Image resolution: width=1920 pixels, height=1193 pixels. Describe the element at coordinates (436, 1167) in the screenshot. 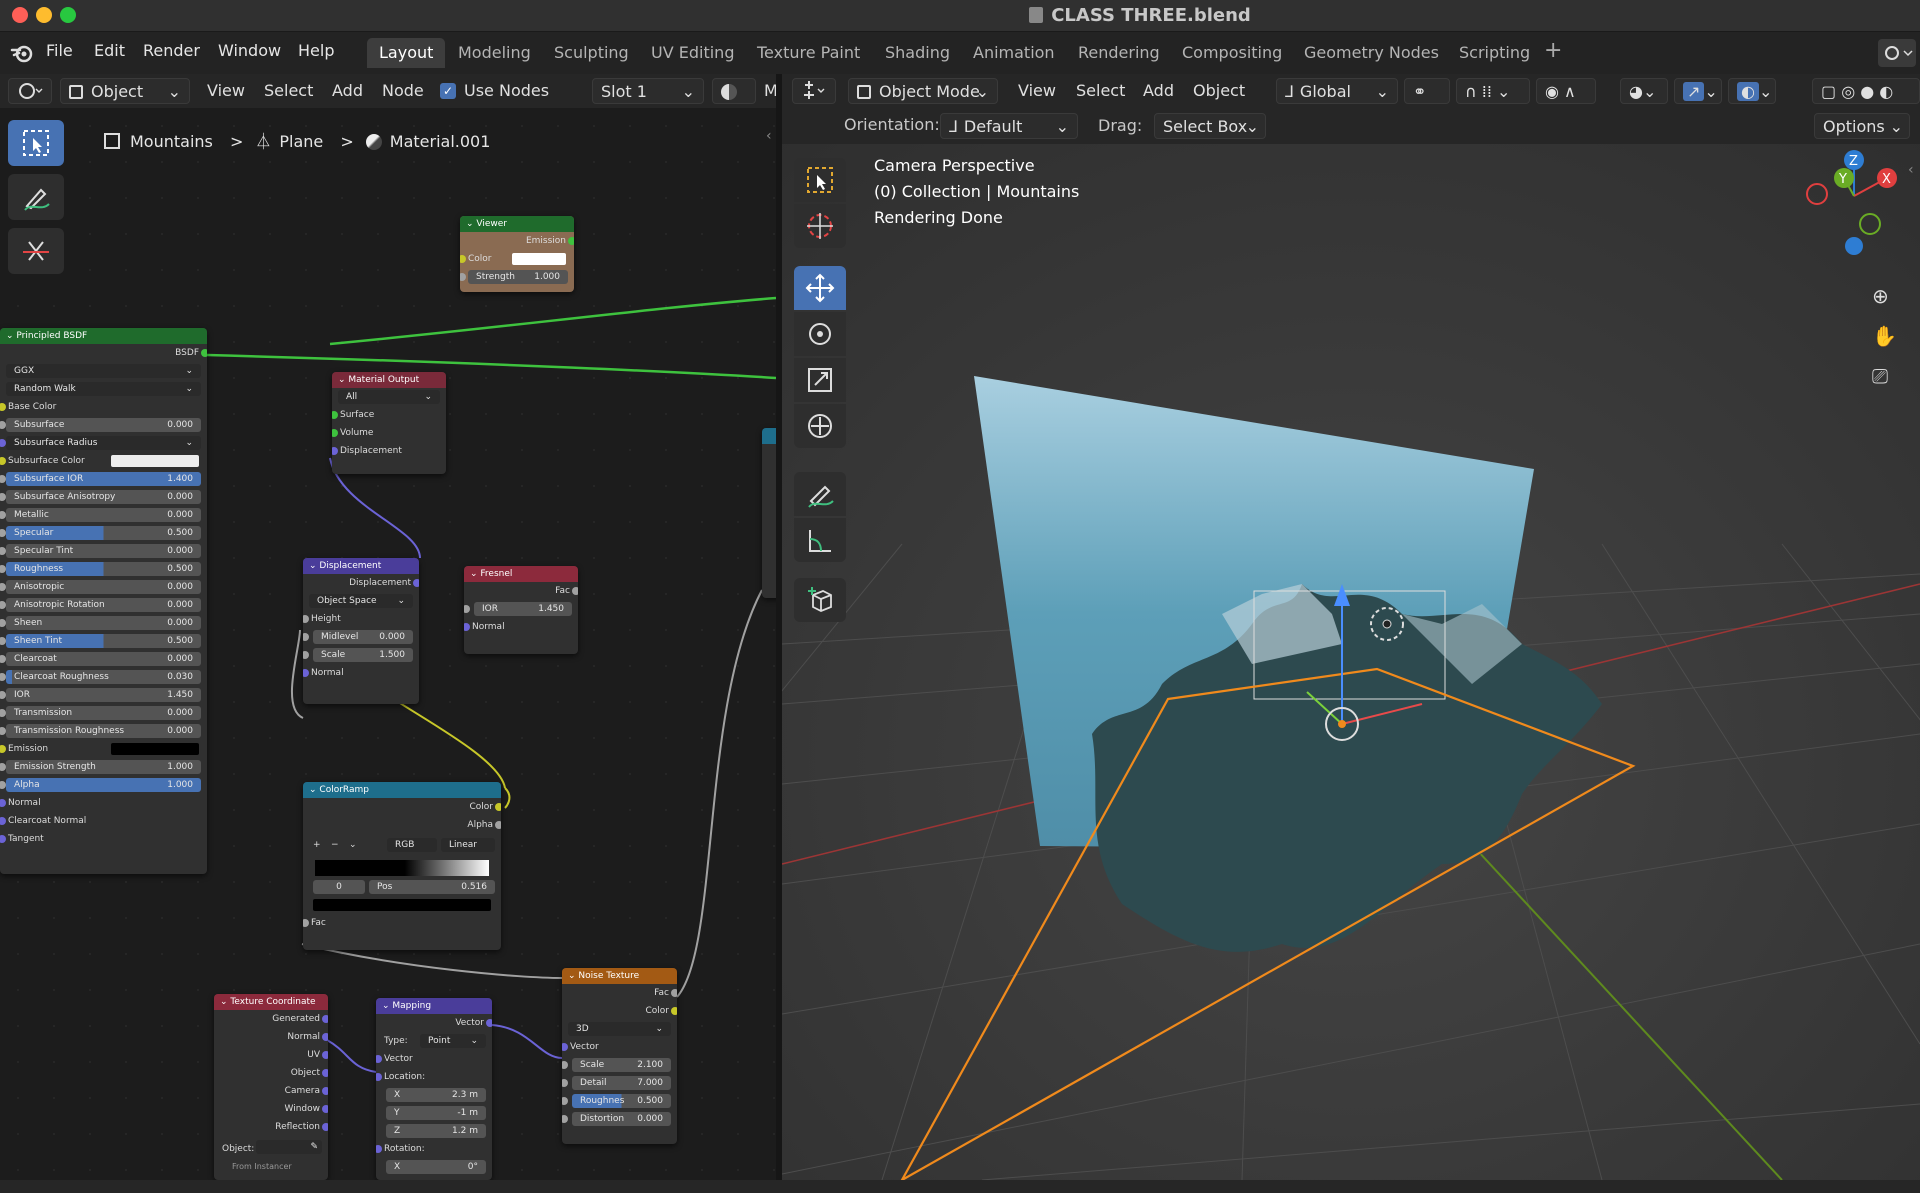

I see `rotation-x-field: X 0°` at that location.